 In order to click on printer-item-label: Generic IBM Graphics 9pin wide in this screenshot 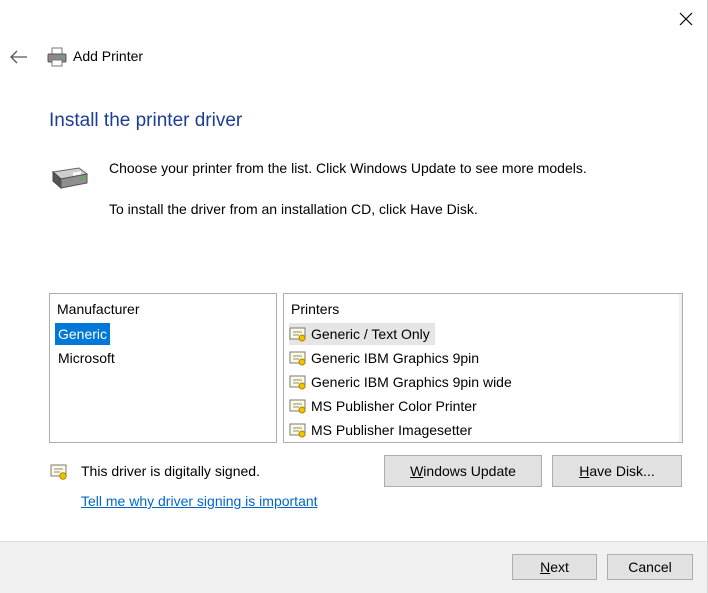, I will do `click(411, 382)`.